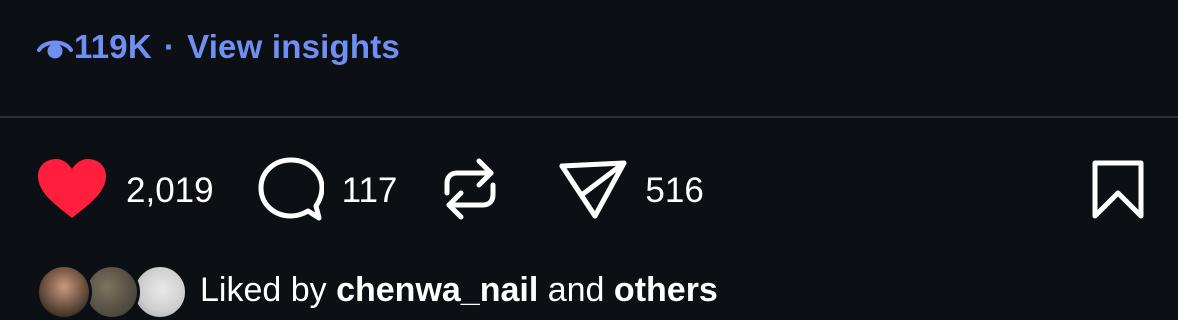 This screenshot has width=1178, height=320. Describe the element at coordinates (666, 290) in the screenshot. I see `liked-by-others-link: others` at that location.